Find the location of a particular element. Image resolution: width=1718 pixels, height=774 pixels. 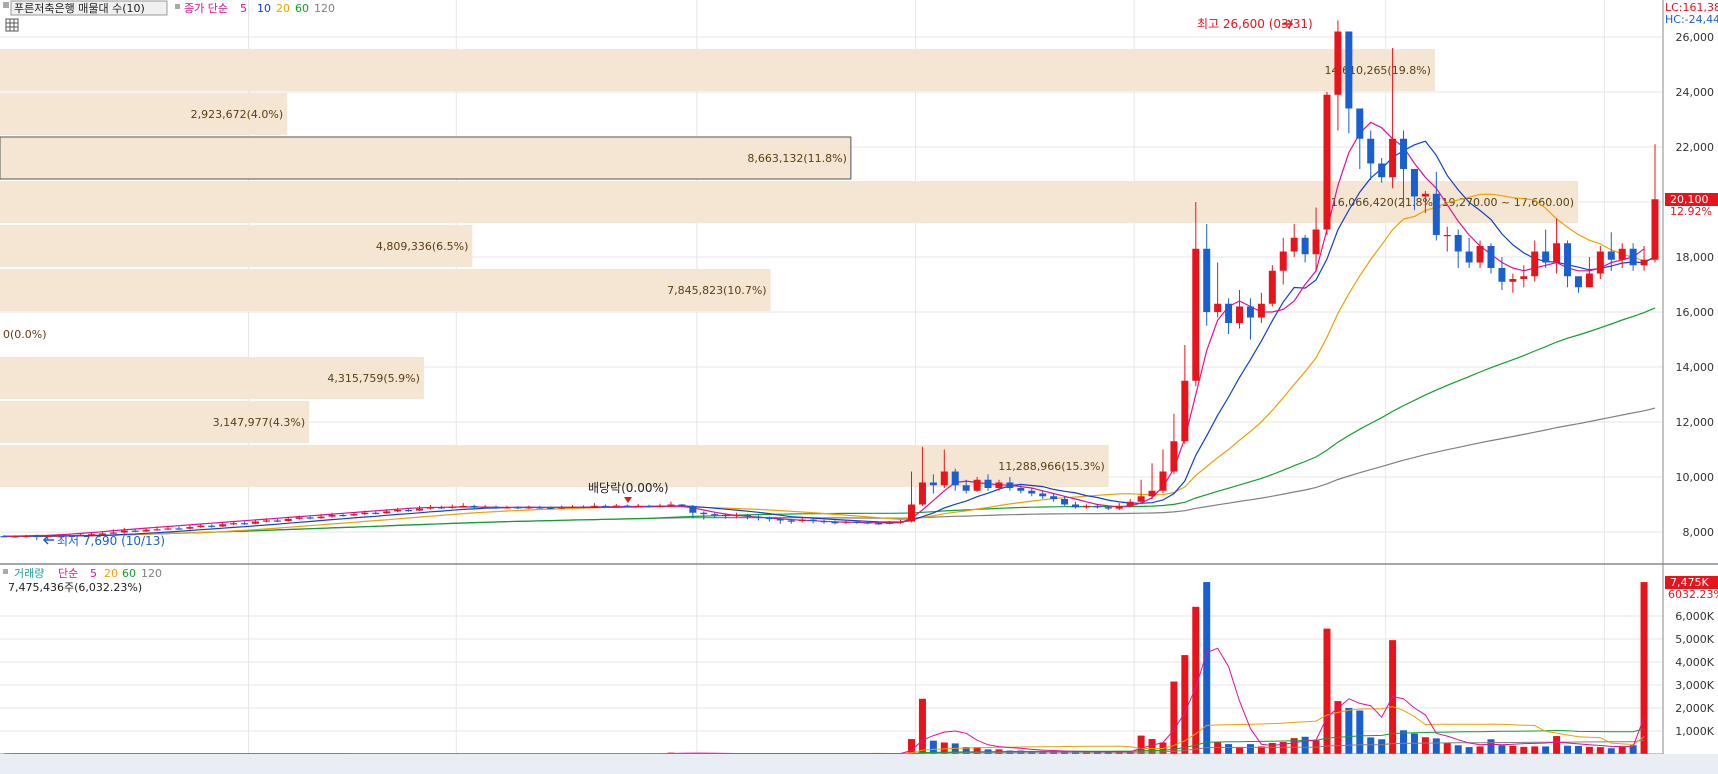

volume-legend-prefix: 단순 is located at coordinates (68, 573).